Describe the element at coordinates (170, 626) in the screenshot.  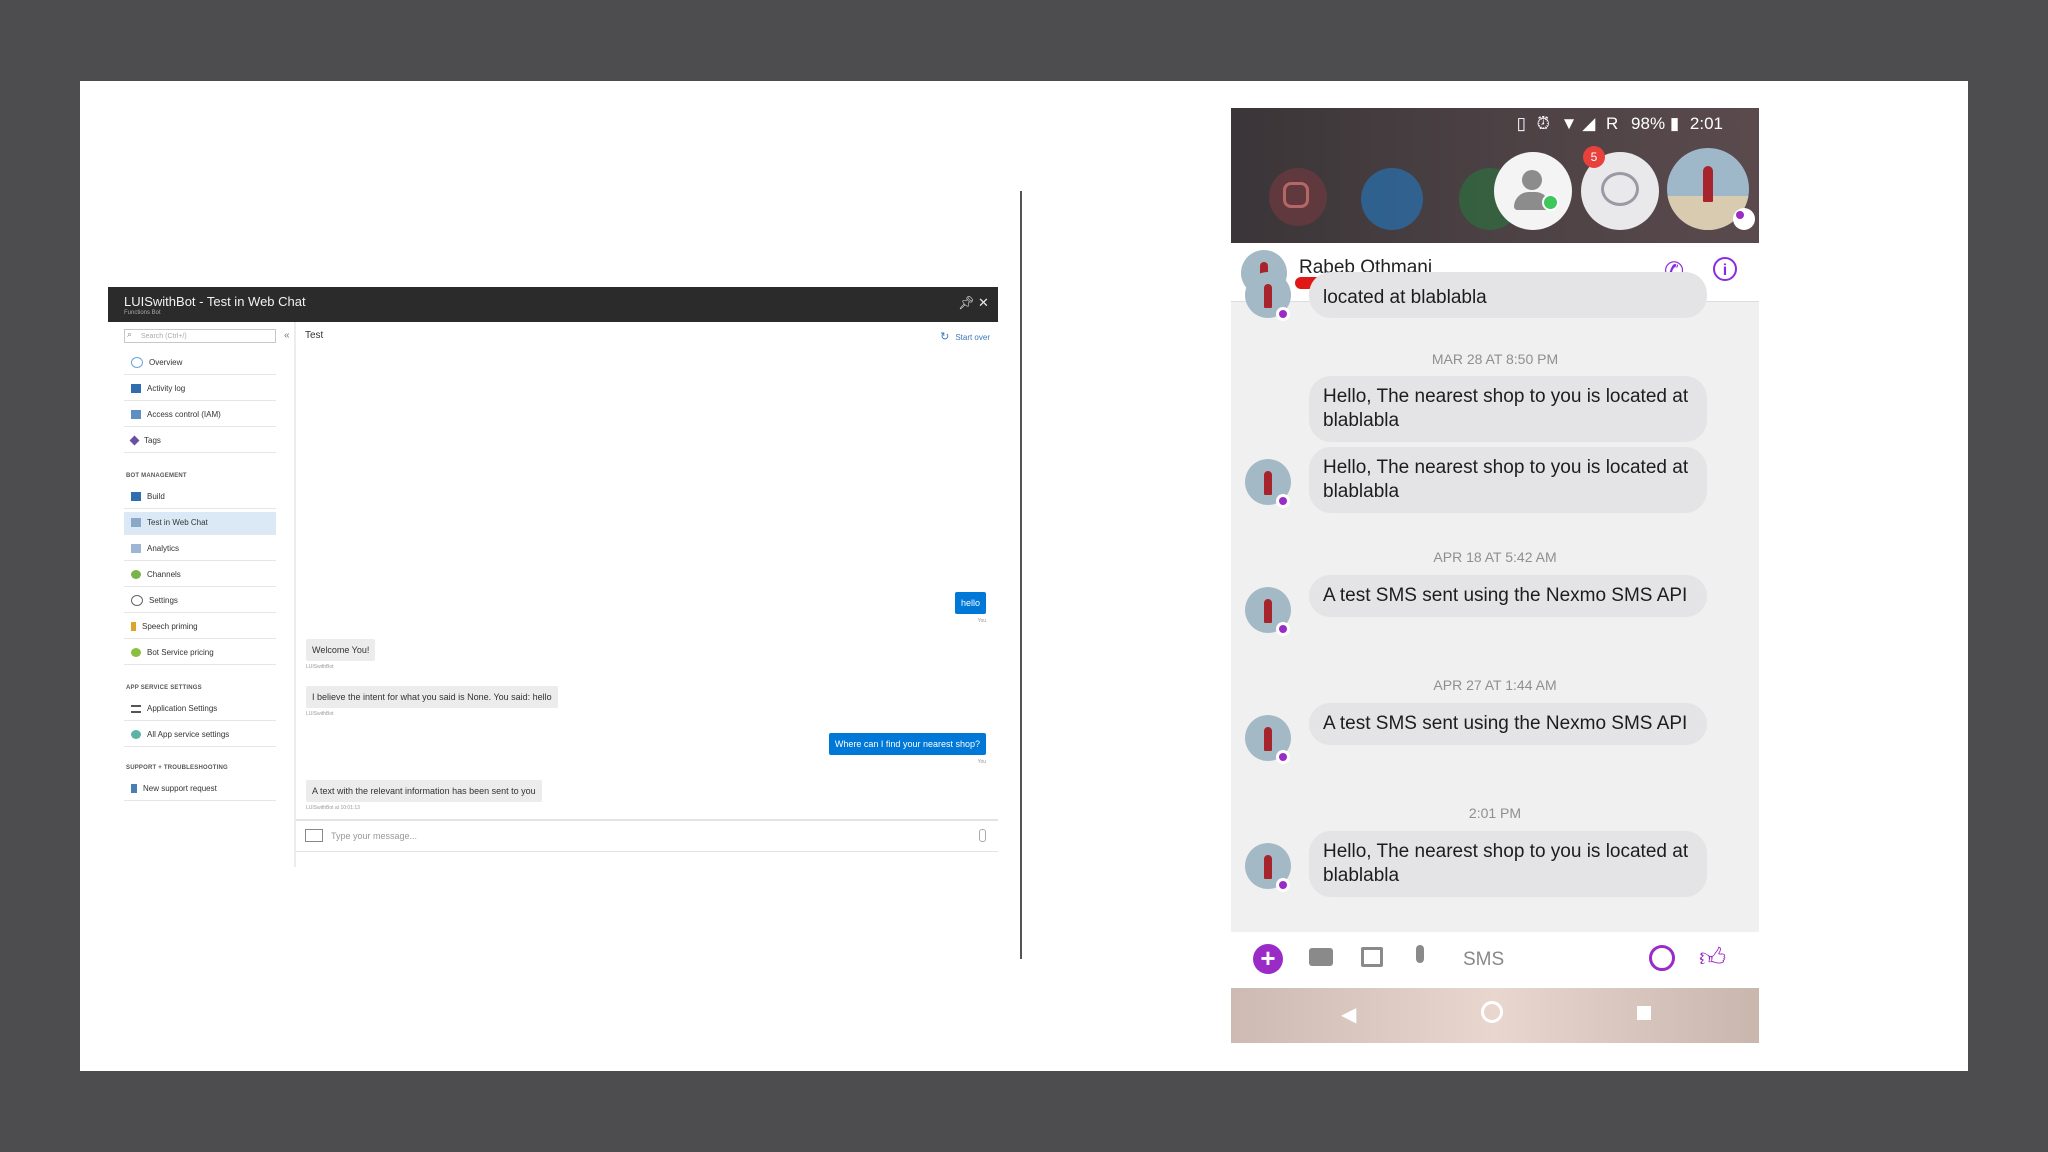
I see `sidebar-item-label: Speech priming` at that location.